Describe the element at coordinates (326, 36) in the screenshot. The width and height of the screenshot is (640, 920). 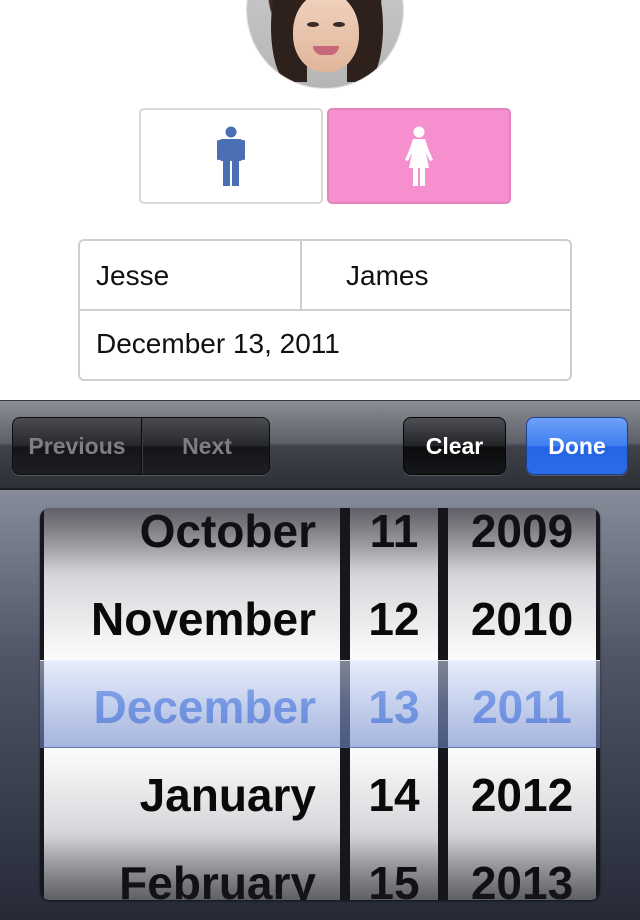
I see `avatar-face` at that location.